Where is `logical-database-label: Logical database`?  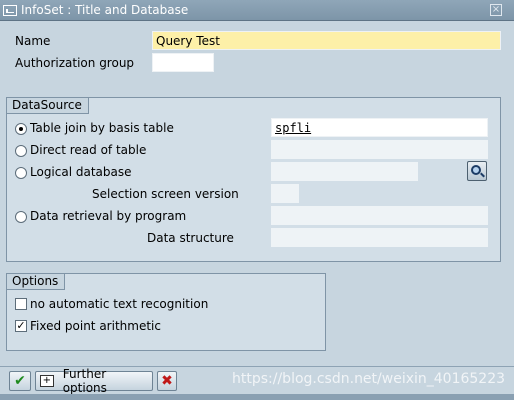
logical-database-label: Logical database is located at coordinates (81, 172).